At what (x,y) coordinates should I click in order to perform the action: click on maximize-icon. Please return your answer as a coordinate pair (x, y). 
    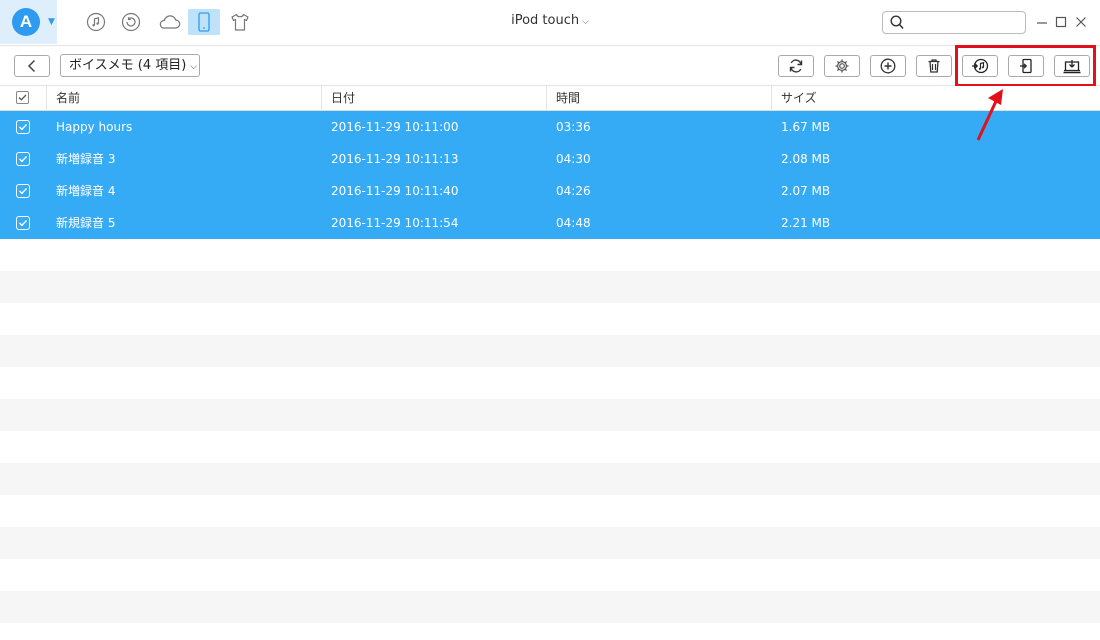
    Looking at the image, I should click on (1061, 22).